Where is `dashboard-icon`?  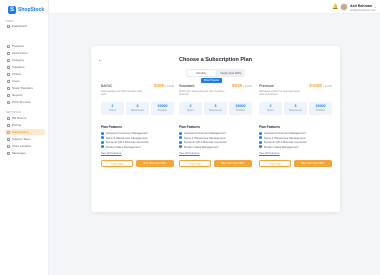
dashboard-icon is located at coordinates (8, 26).